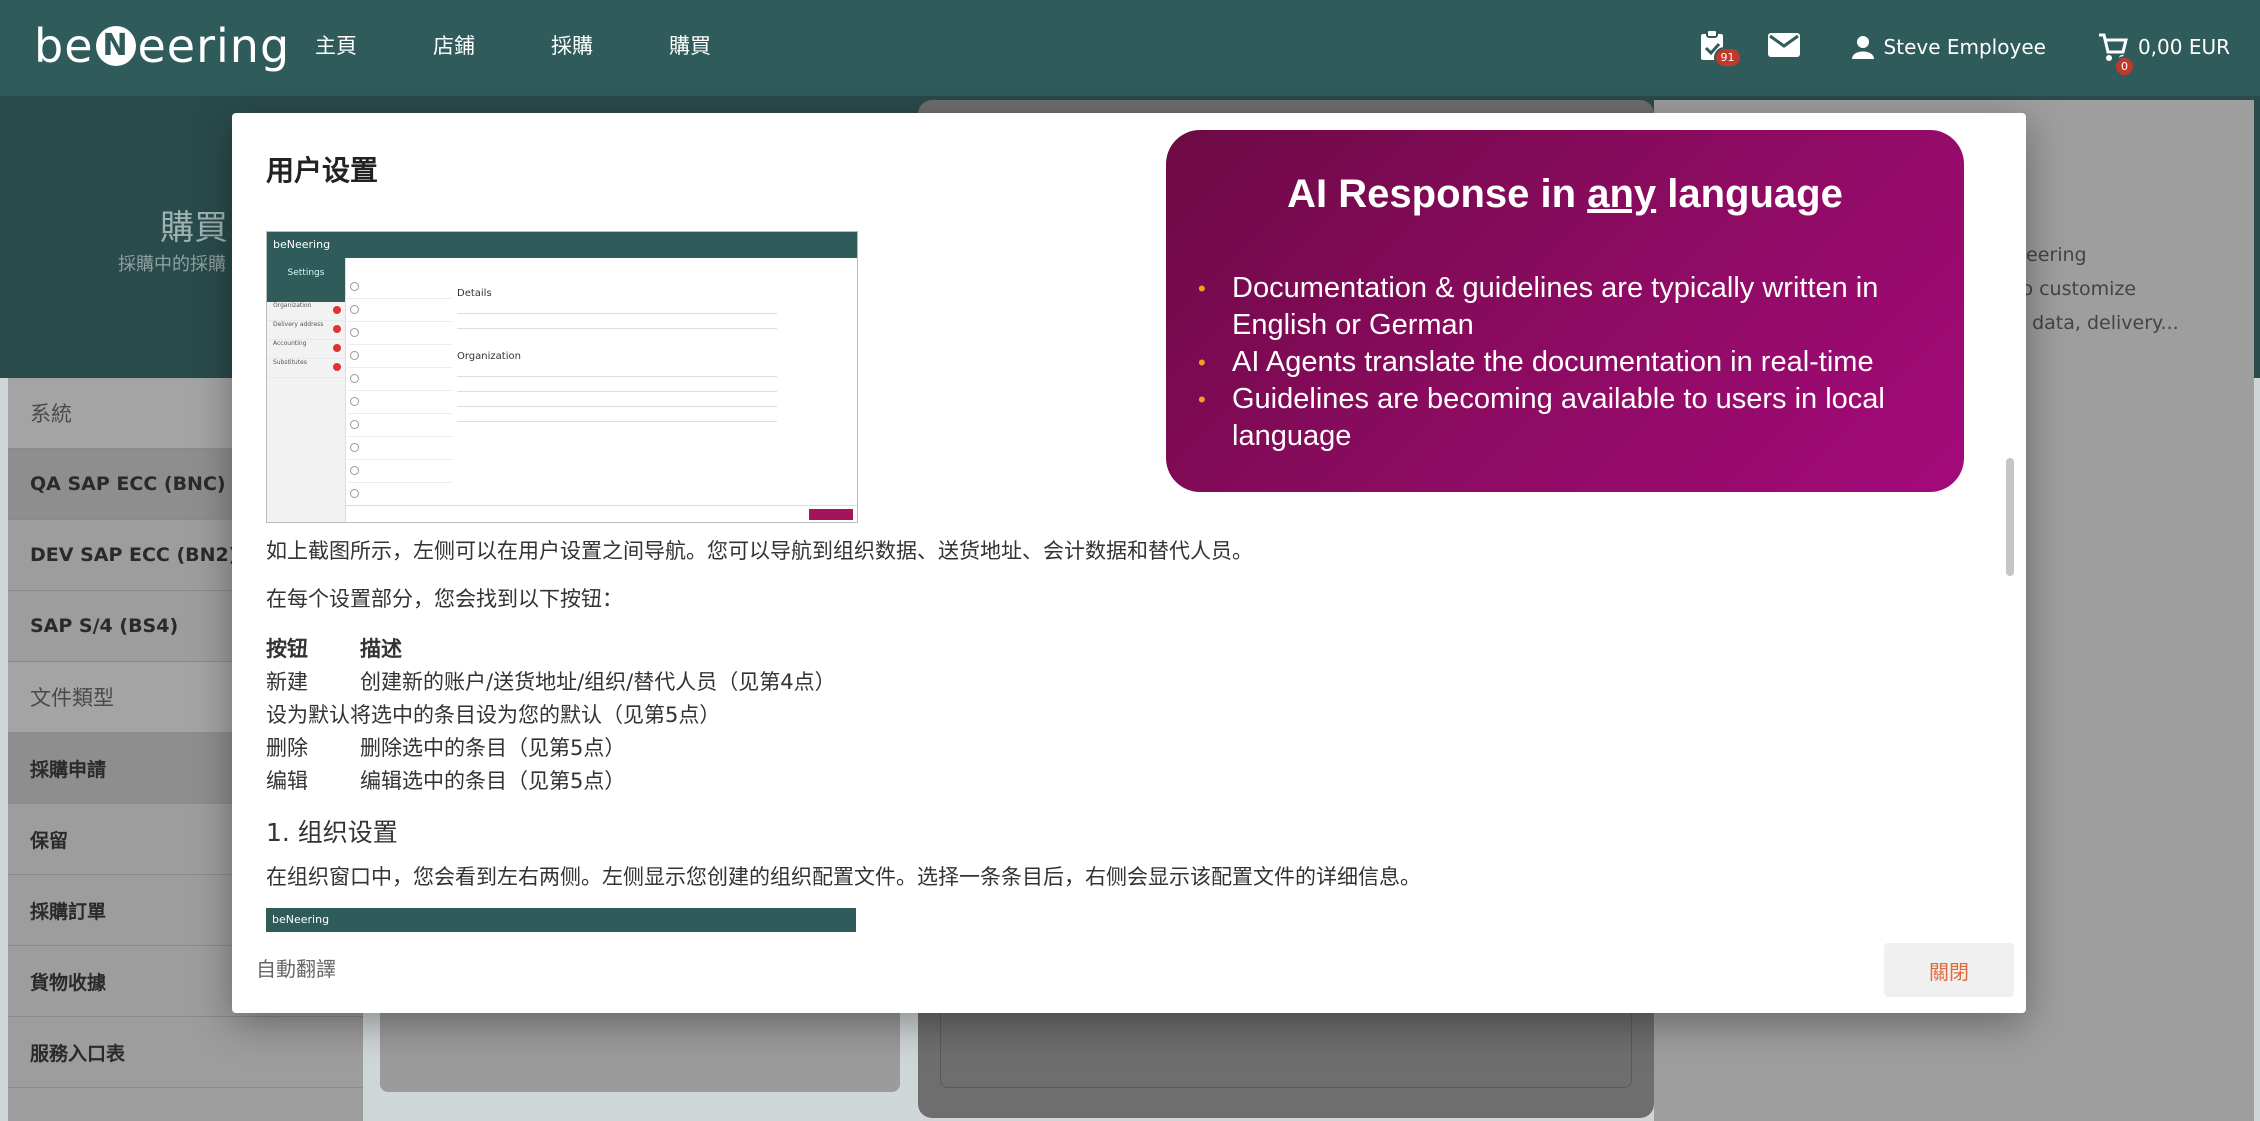 The width and height of the screenshot is (2260, 1121). Describe the element at coordinates (185, 1052) in the screenshot. I see `sidebar-item-service-entry: 服務入口表` at that location.